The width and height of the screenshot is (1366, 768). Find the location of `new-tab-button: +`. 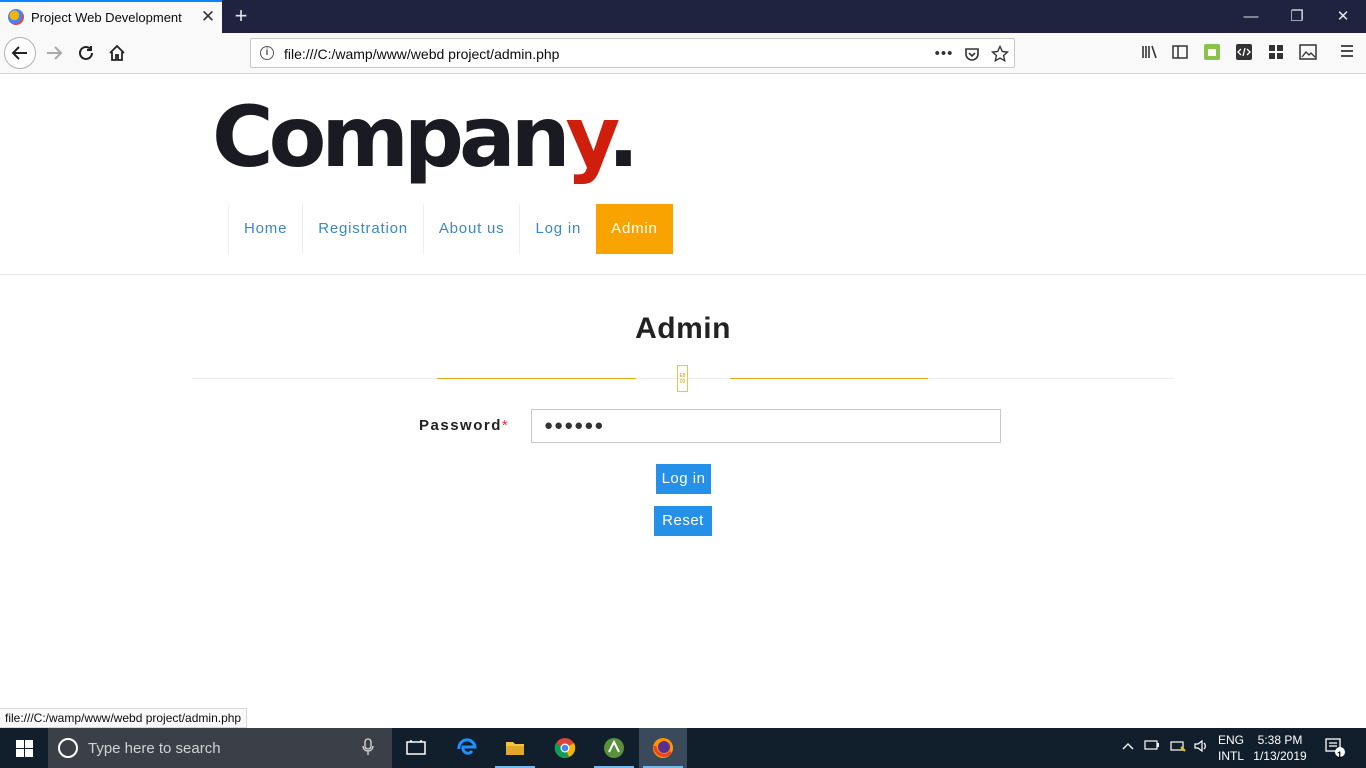

new-tab-button: + is located at coordinates (241, 16).